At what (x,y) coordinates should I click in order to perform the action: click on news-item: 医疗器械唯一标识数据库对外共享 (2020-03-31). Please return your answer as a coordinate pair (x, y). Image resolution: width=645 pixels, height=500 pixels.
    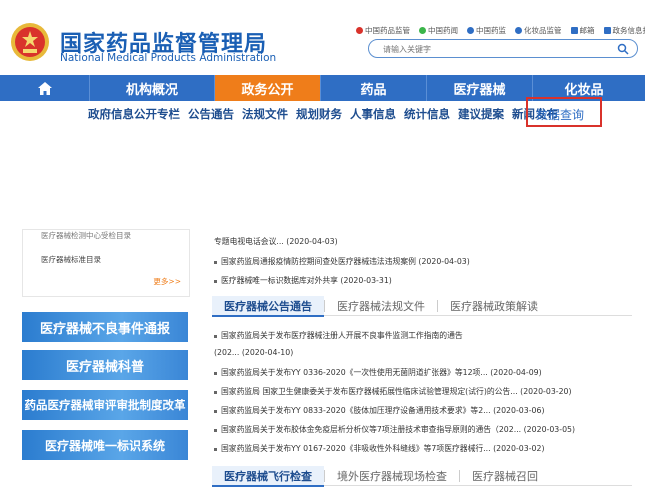
    Looking at the image, I should click on (303, 280).